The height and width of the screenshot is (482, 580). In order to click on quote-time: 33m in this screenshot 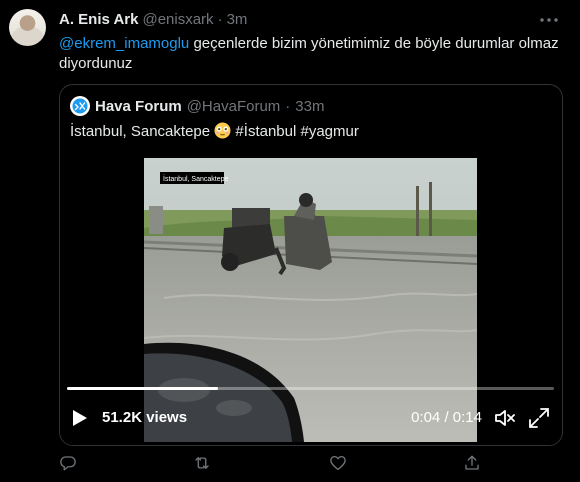, I will do `click(310, 106)`.